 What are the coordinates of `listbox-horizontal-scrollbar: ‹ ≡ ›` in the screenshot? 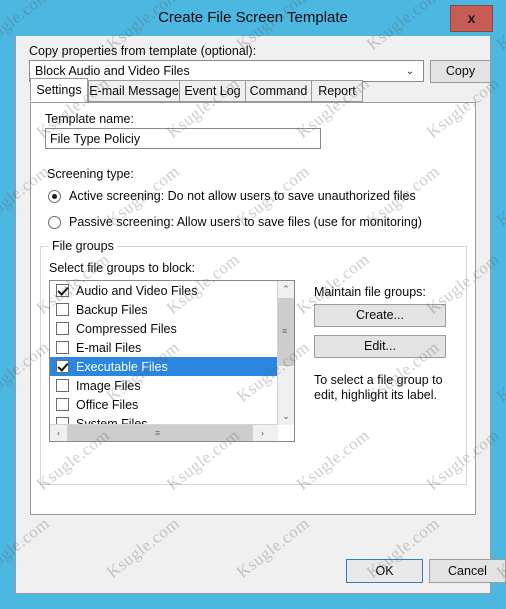 It's located at (164, 432).